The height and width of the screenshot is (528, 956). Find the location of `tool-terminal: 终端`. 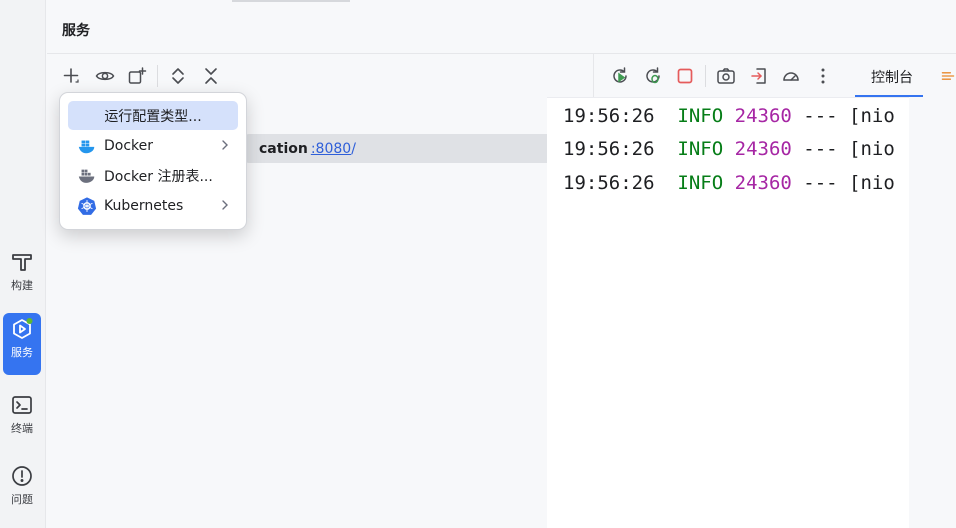

tool-terminal: 终端 is located at coordinates (22, 415).